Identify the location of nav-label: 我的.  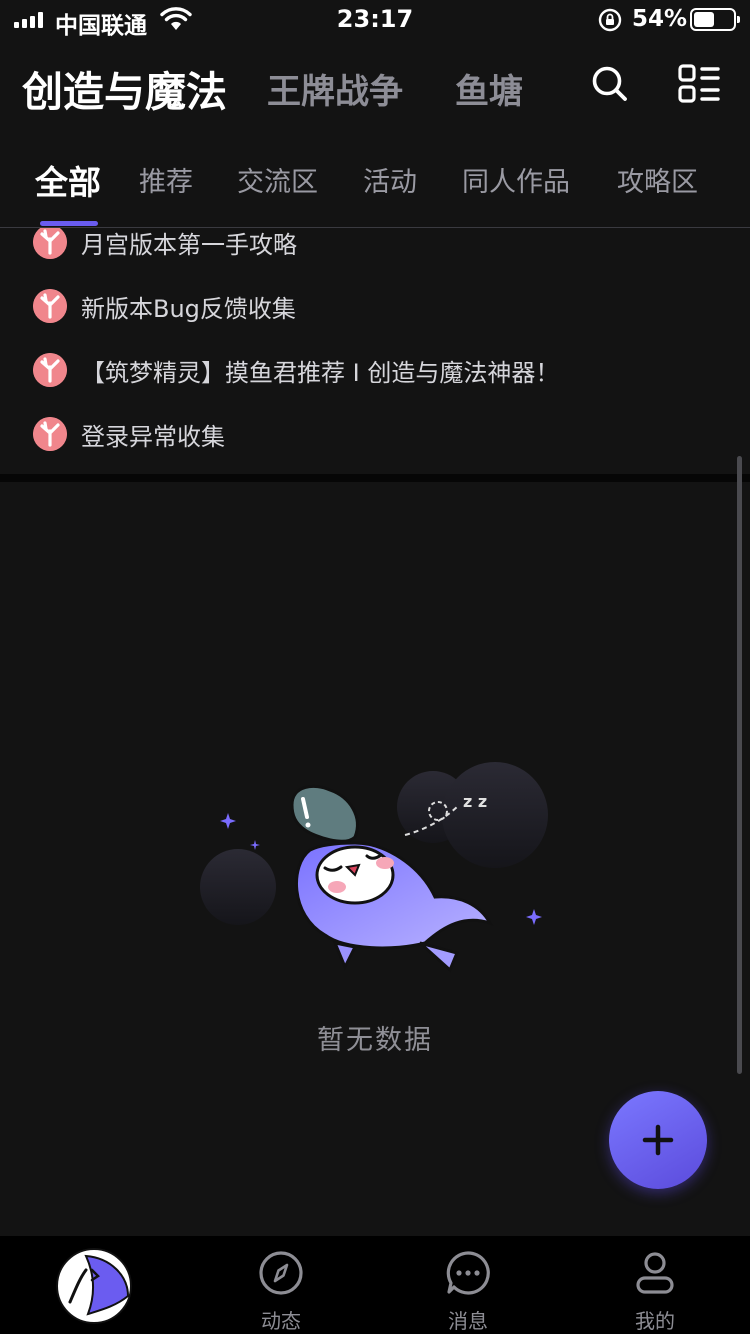
(655, 1321).